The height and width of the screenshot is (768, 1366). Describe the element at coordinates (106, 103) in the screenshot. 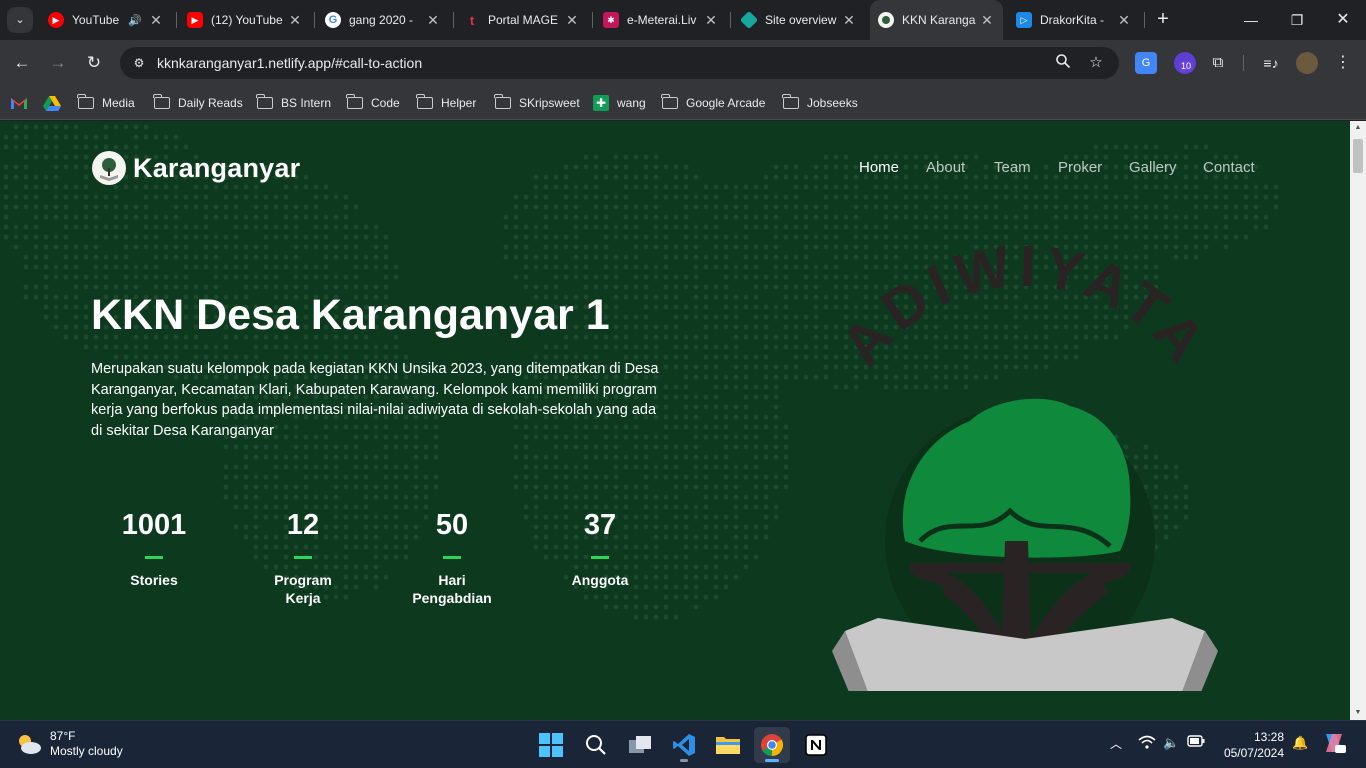

I see `bookmark-media: Media` at that location.